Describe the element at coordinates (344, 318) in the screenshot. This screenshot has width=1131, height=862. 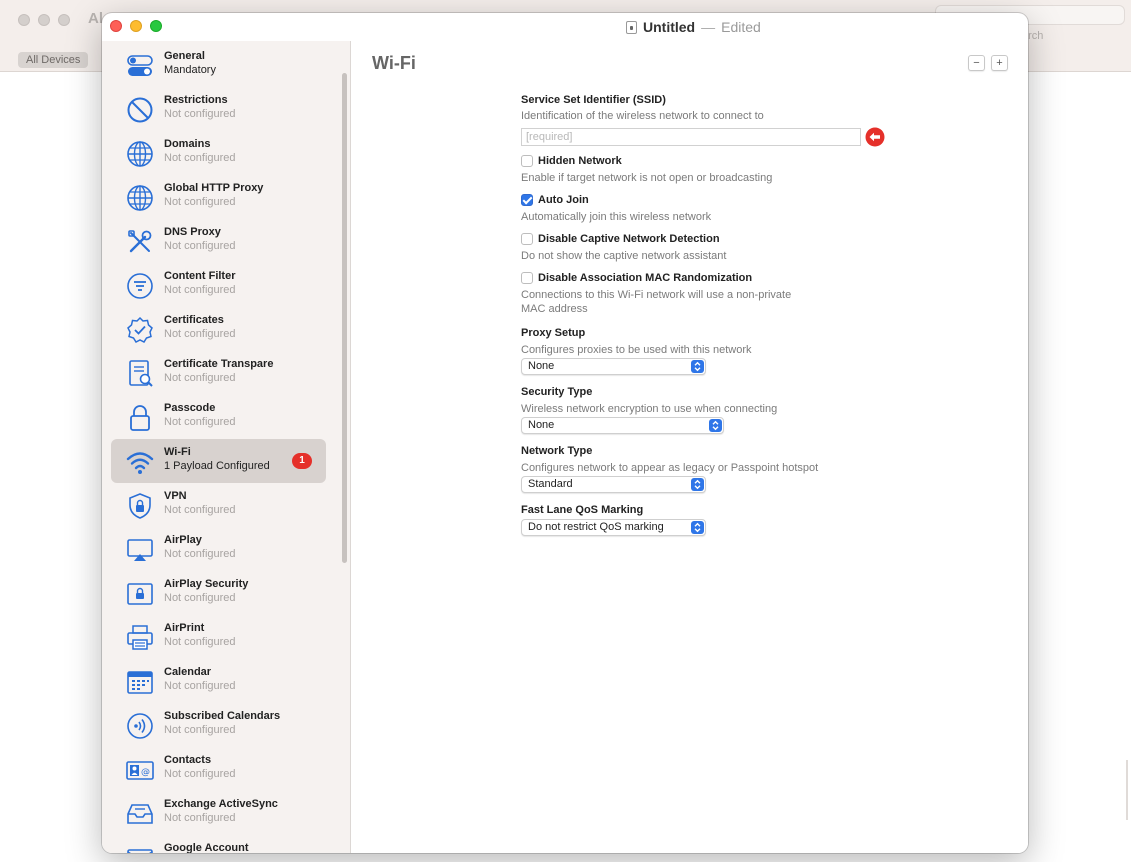
I see `sidebar-scrollbar` at that location.